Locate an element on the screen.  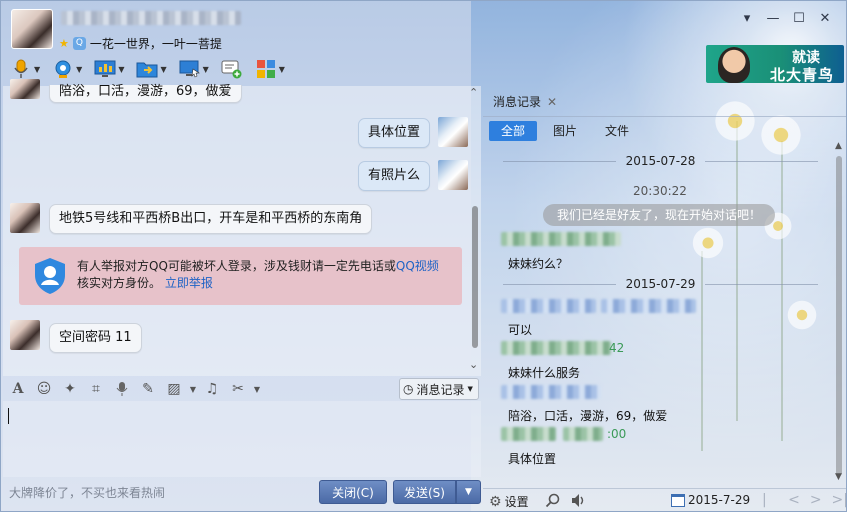
font-icon: A is located at coordinates (18, 389).